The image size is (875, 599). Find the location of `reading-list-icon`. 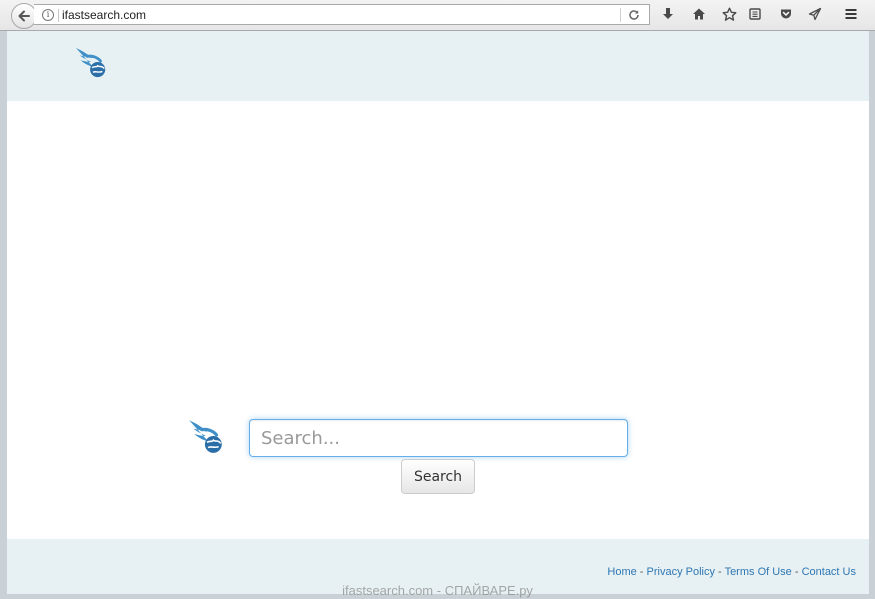

reading-list-icon is located at coordinates (755, 14).